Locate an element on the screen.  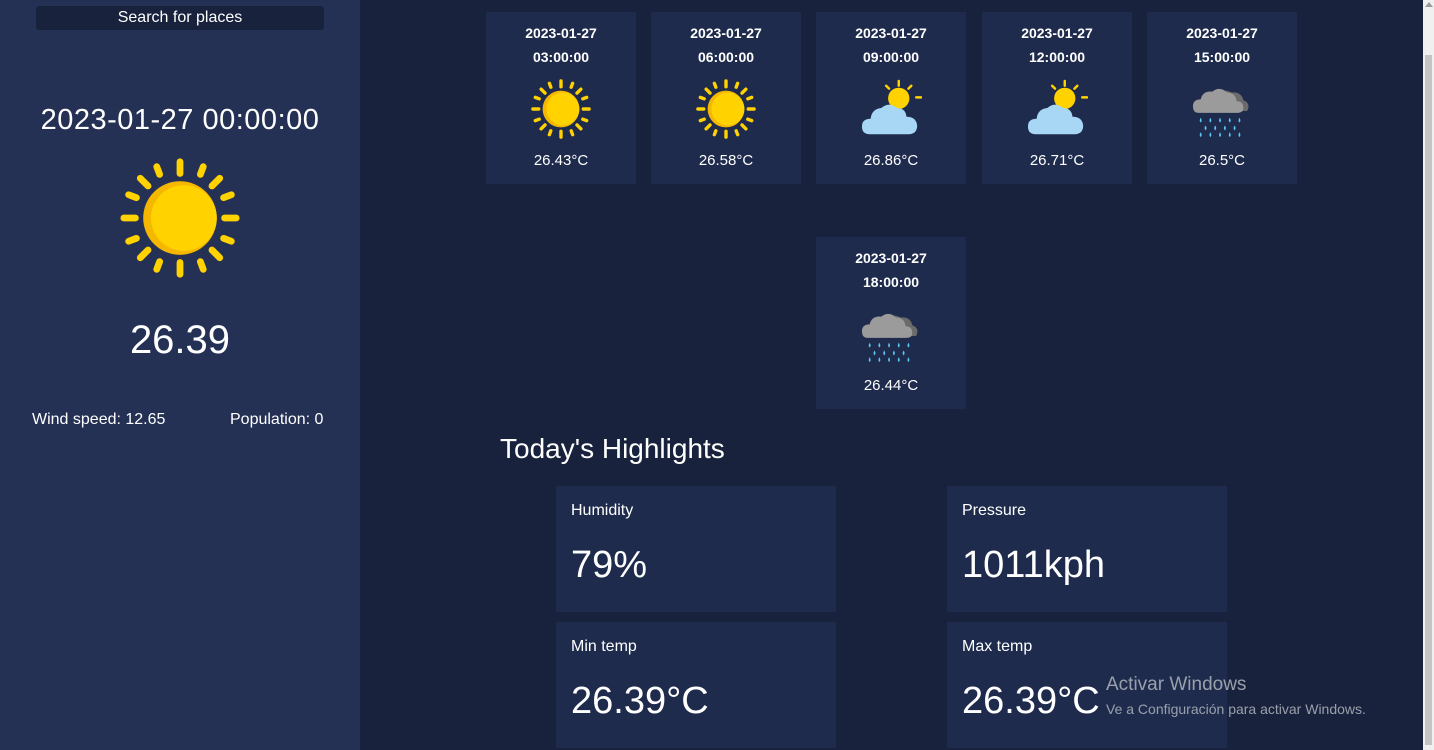
forecast-time: 09:00:00 is located at coordinates (891, 57).